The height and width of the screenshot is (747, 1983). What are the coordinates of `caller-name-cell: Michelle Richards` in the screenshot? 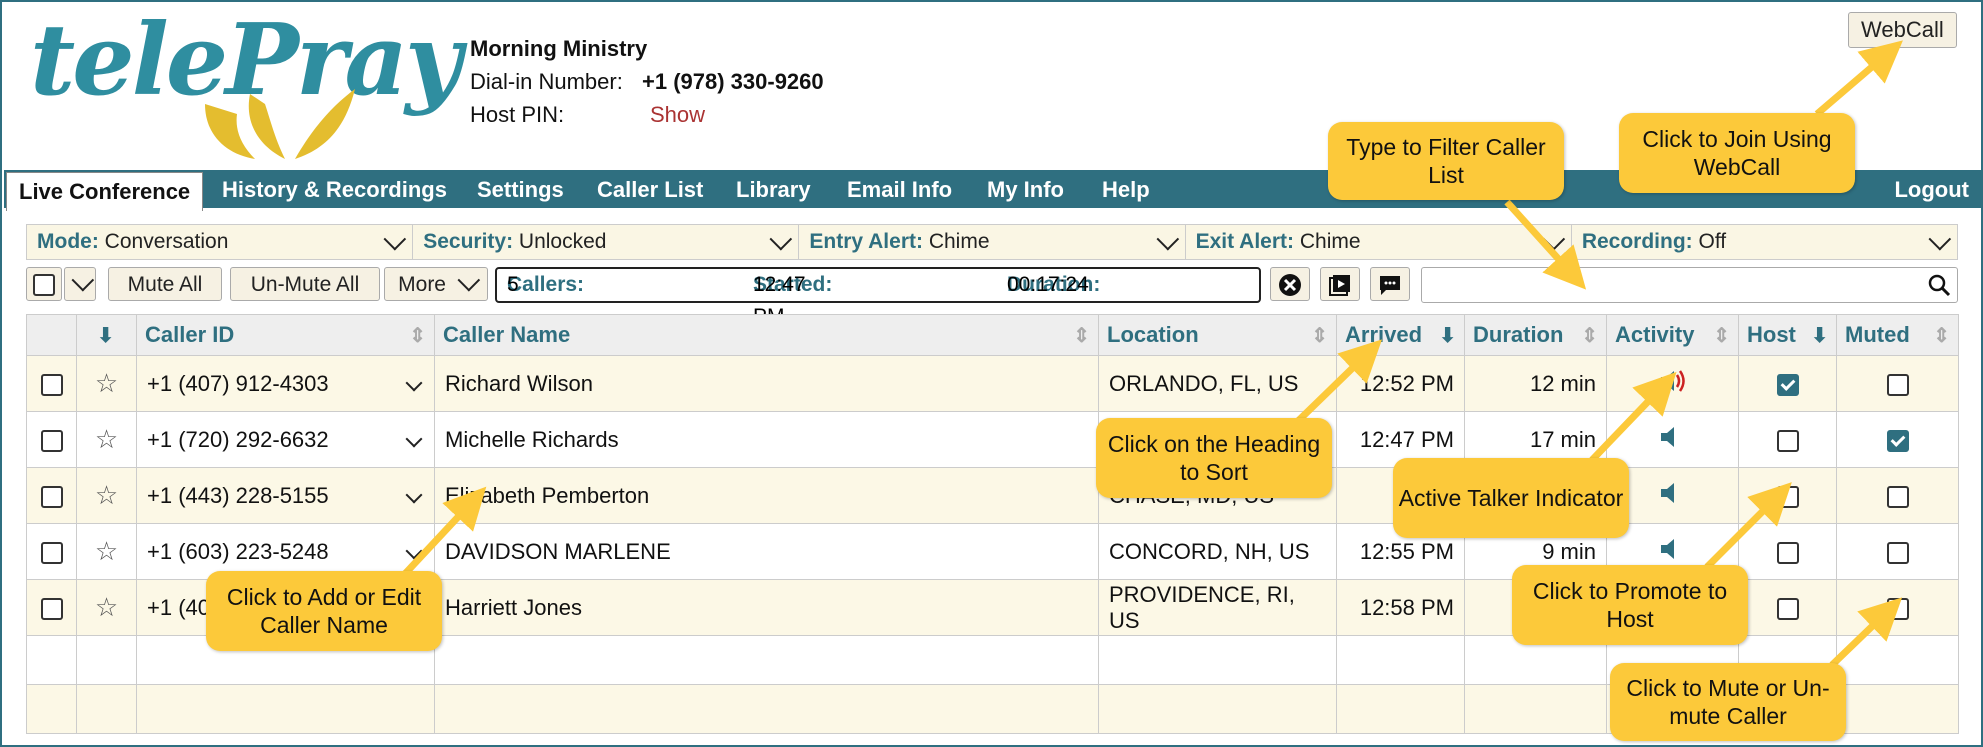 It's located at (766, 439).